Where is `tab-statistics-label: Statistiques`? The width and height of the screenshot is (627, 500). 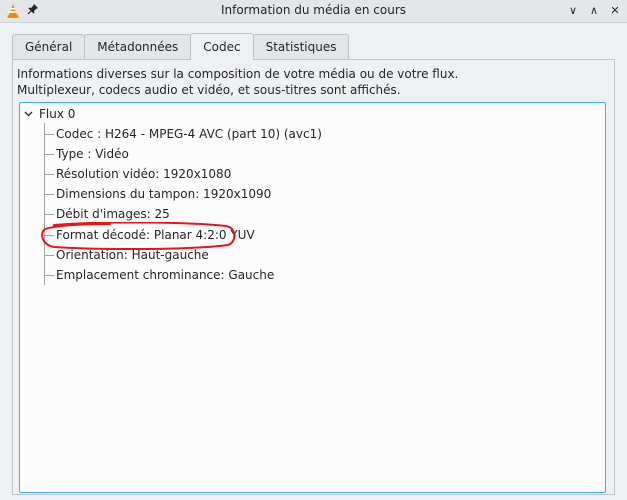 tab-statistics-label: Statistiques is located at coordinates (301, 47).